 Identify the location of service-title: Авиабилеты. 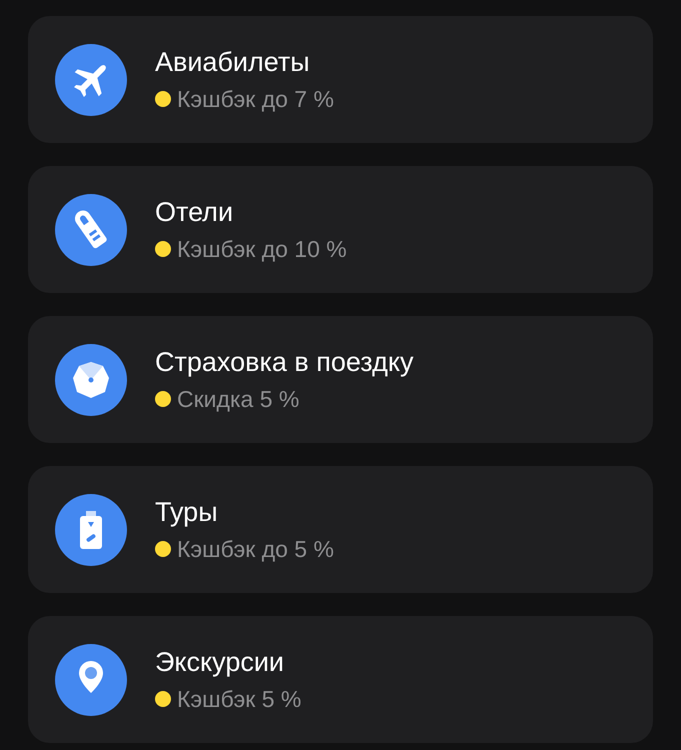
(233, 62).